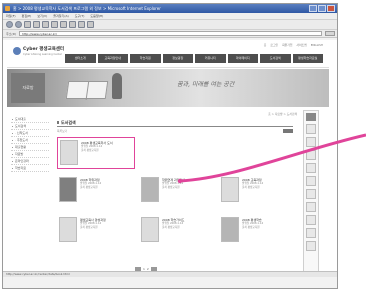 This screenshot has width=366, height=291. I want to click on book-info: 2008 학습가이드 발행일 2008.1.14 출처 평생교육원, so click(189, 223).